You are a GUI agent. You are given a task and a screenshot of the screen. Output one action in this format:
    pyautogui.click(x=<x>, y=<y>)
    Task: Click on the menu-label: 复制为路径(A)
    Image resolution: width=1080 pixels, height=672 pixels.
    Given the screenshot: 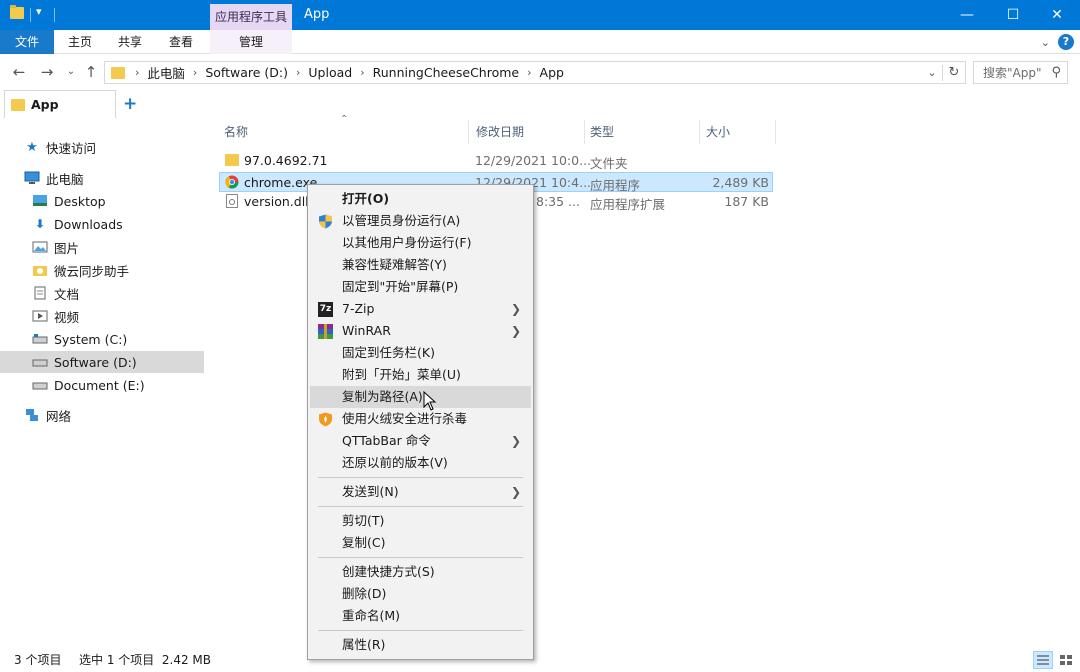 What is the action you would take?
    pyautogui.click(x=382, y=396)
    